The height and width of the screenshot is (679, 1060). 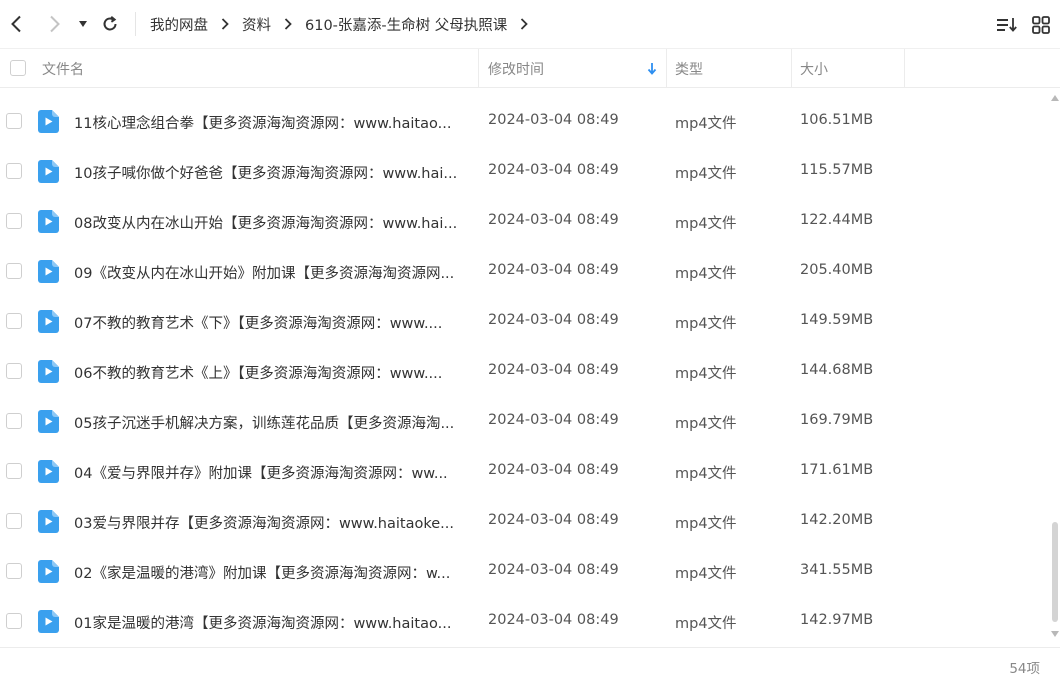 What do you see at coordinates (837, 470) in the screenshot?
I see `file-size: 171.61MB` at bounding box center [837, 470].